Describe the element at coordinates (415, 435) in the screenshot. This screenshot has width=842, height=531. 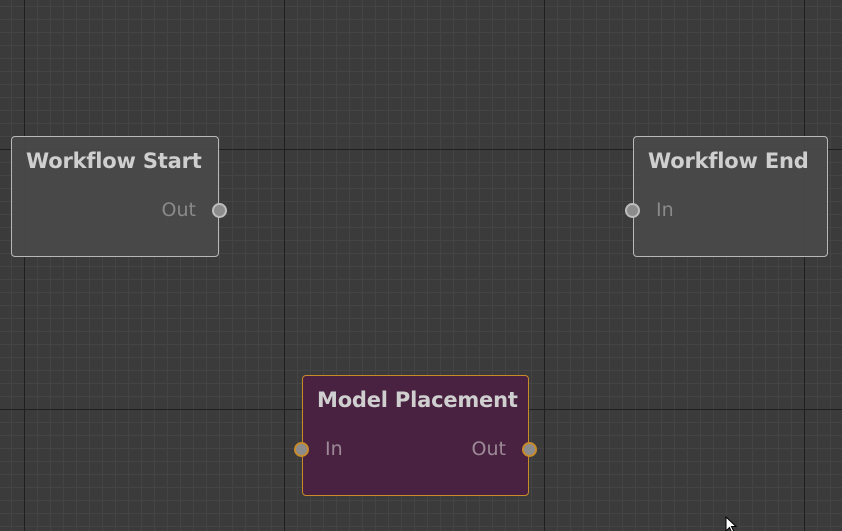
I see `node-model-placement: Model Placement In Out` at that location.